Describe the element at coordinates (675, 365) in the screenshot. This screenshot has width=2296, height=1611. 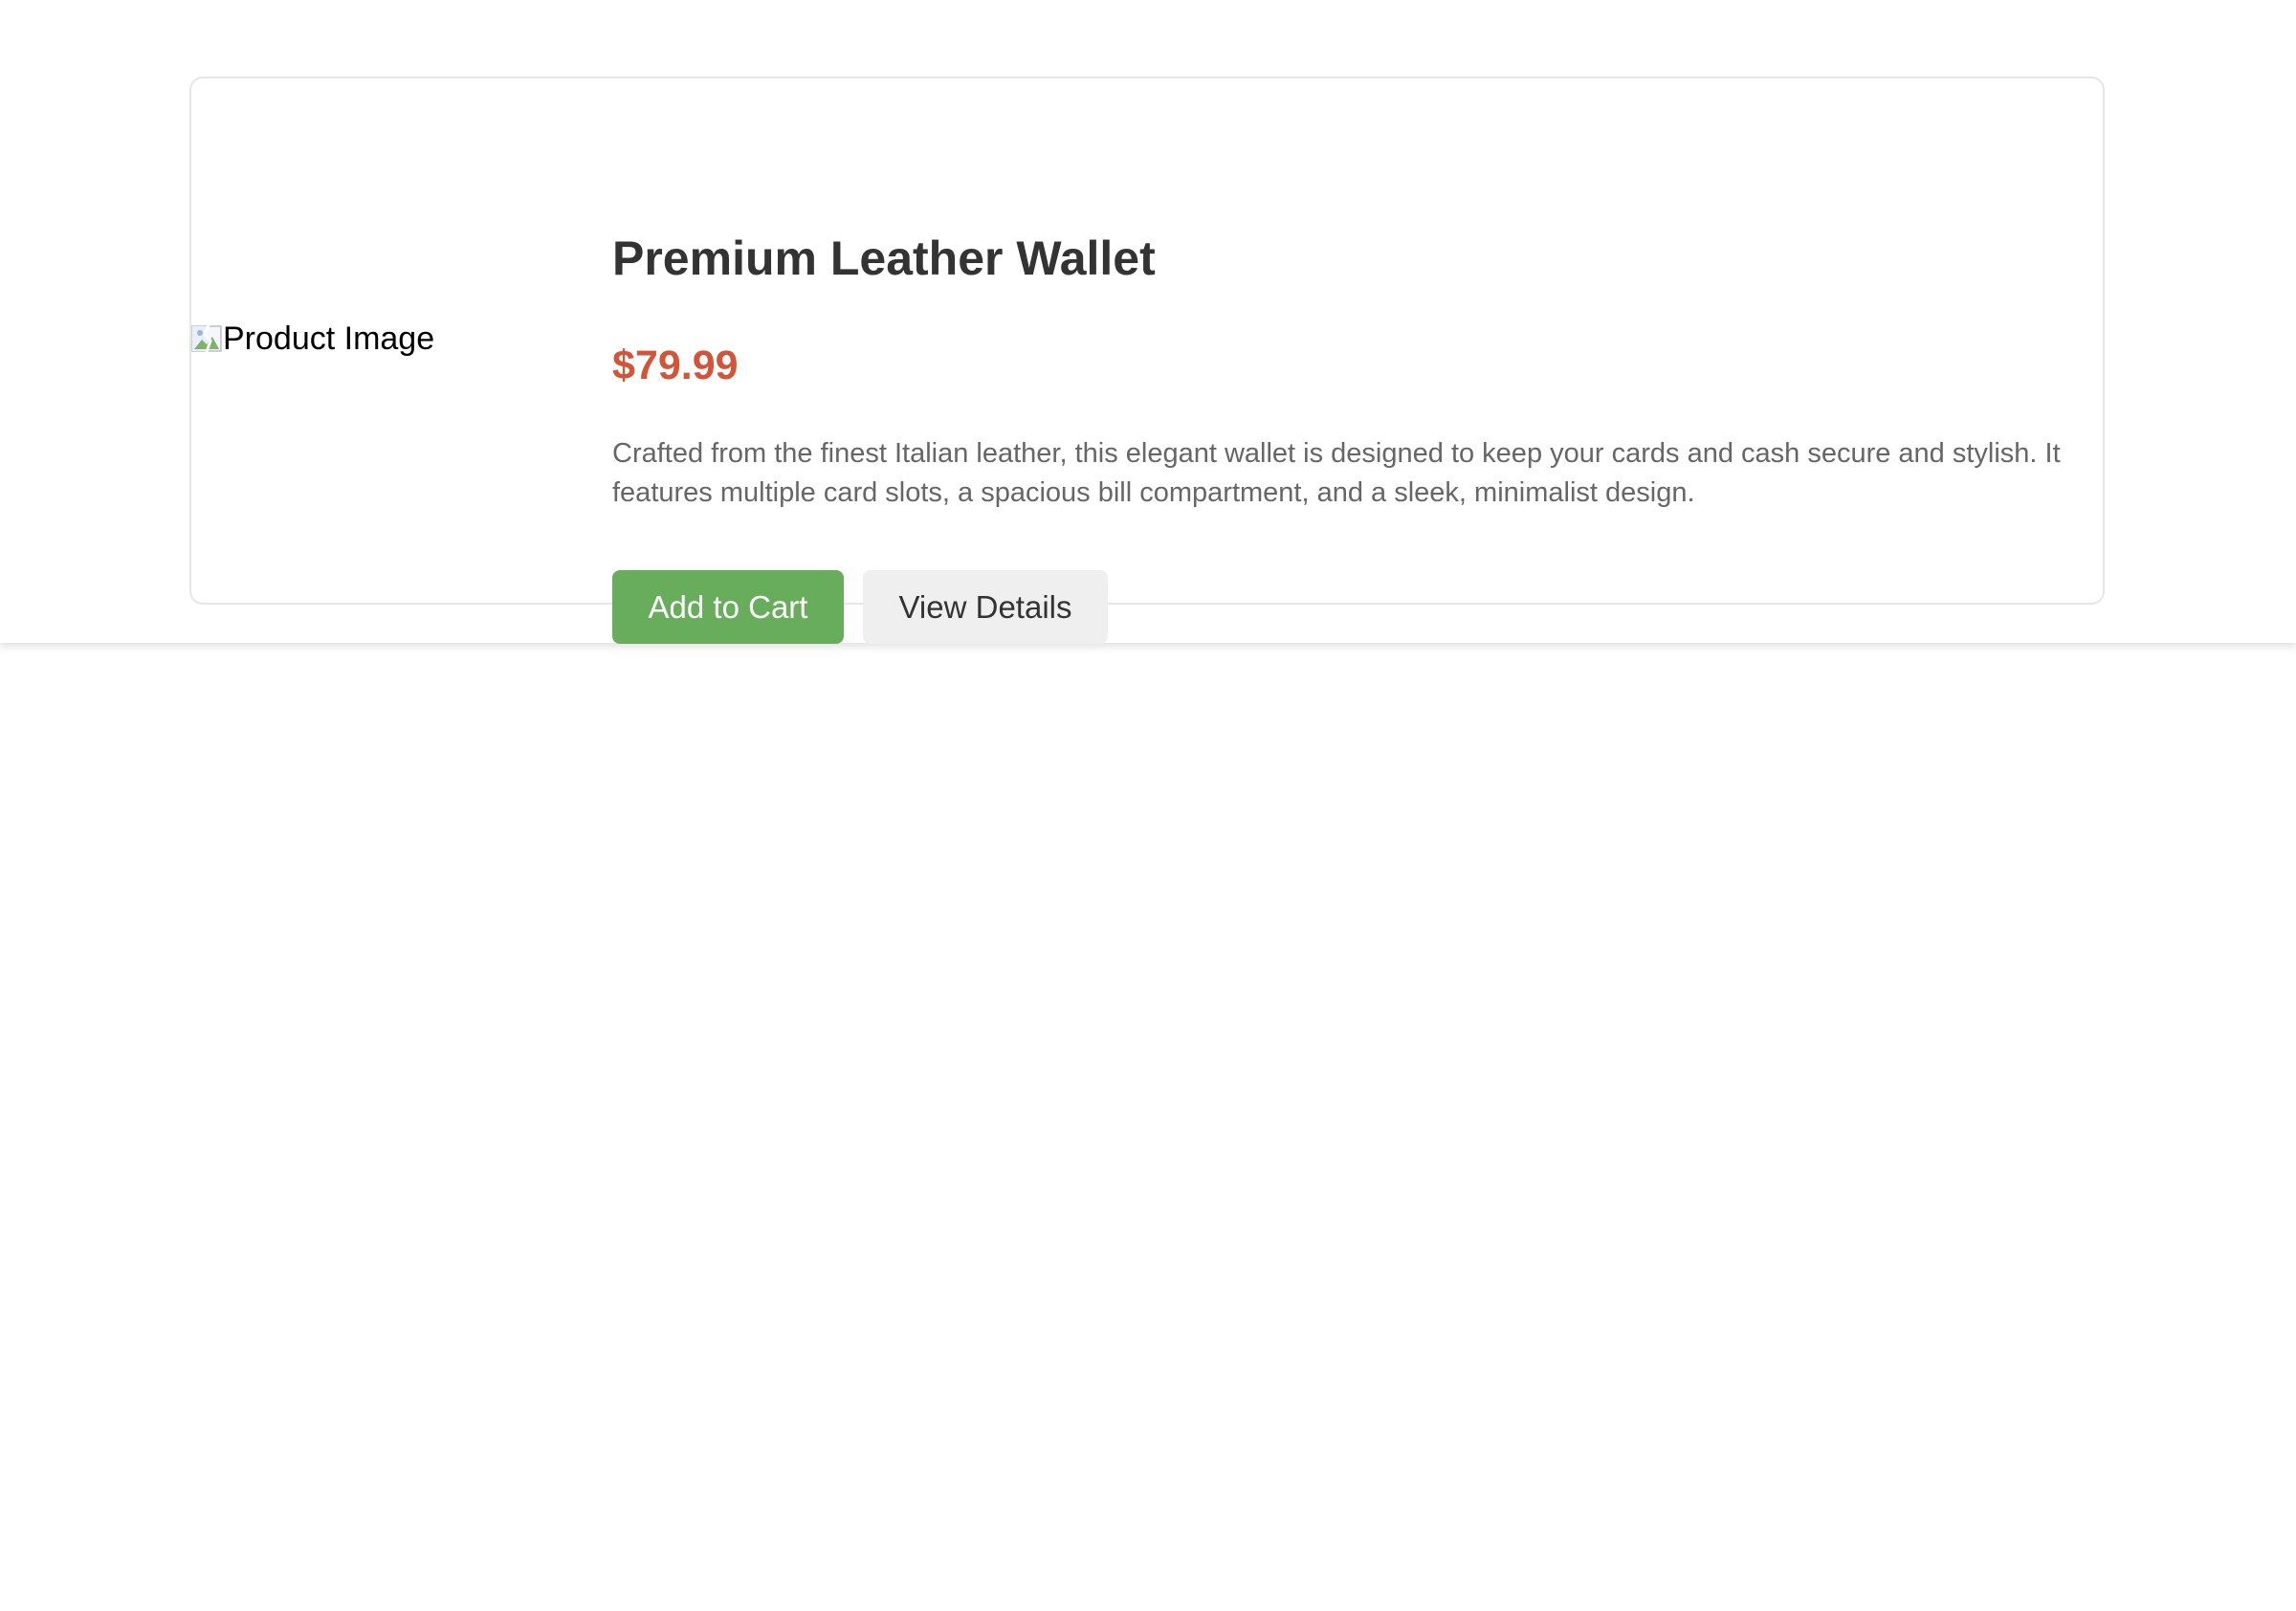
I see `product-price: $79.99` at that location.